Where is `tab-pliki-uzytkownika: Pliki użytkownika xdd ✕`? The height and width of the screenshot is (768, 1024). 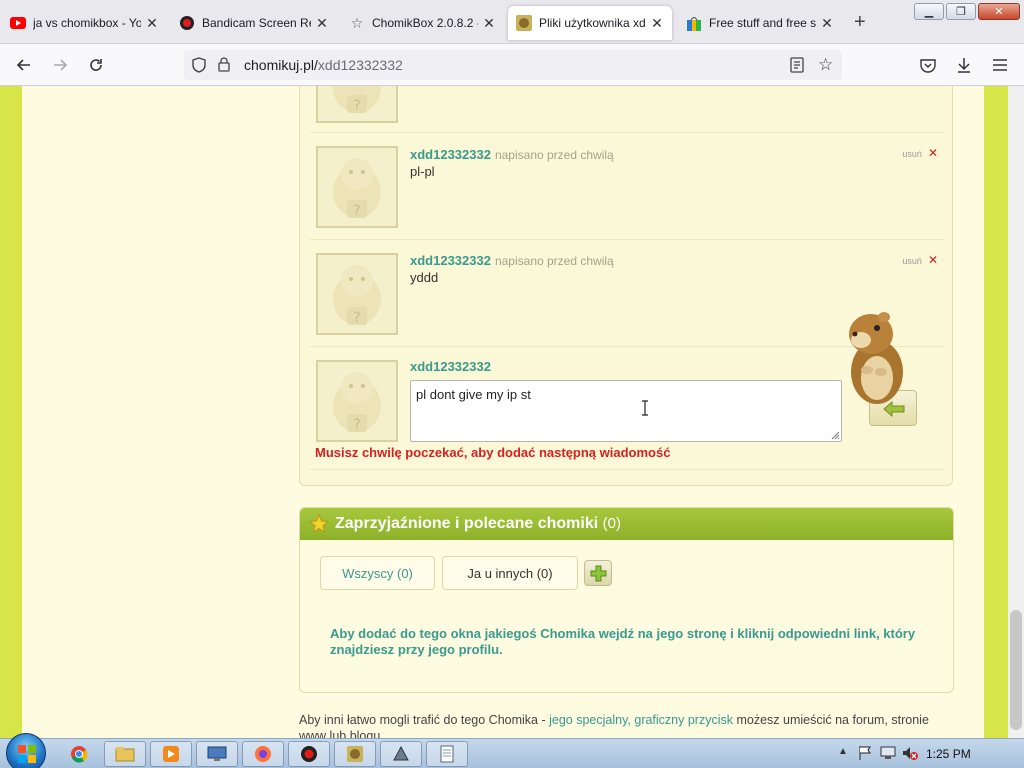
tab-pliki-uzytkownika: Pliki użytkownika xdd ✕ is located at coordinates (590, 23).